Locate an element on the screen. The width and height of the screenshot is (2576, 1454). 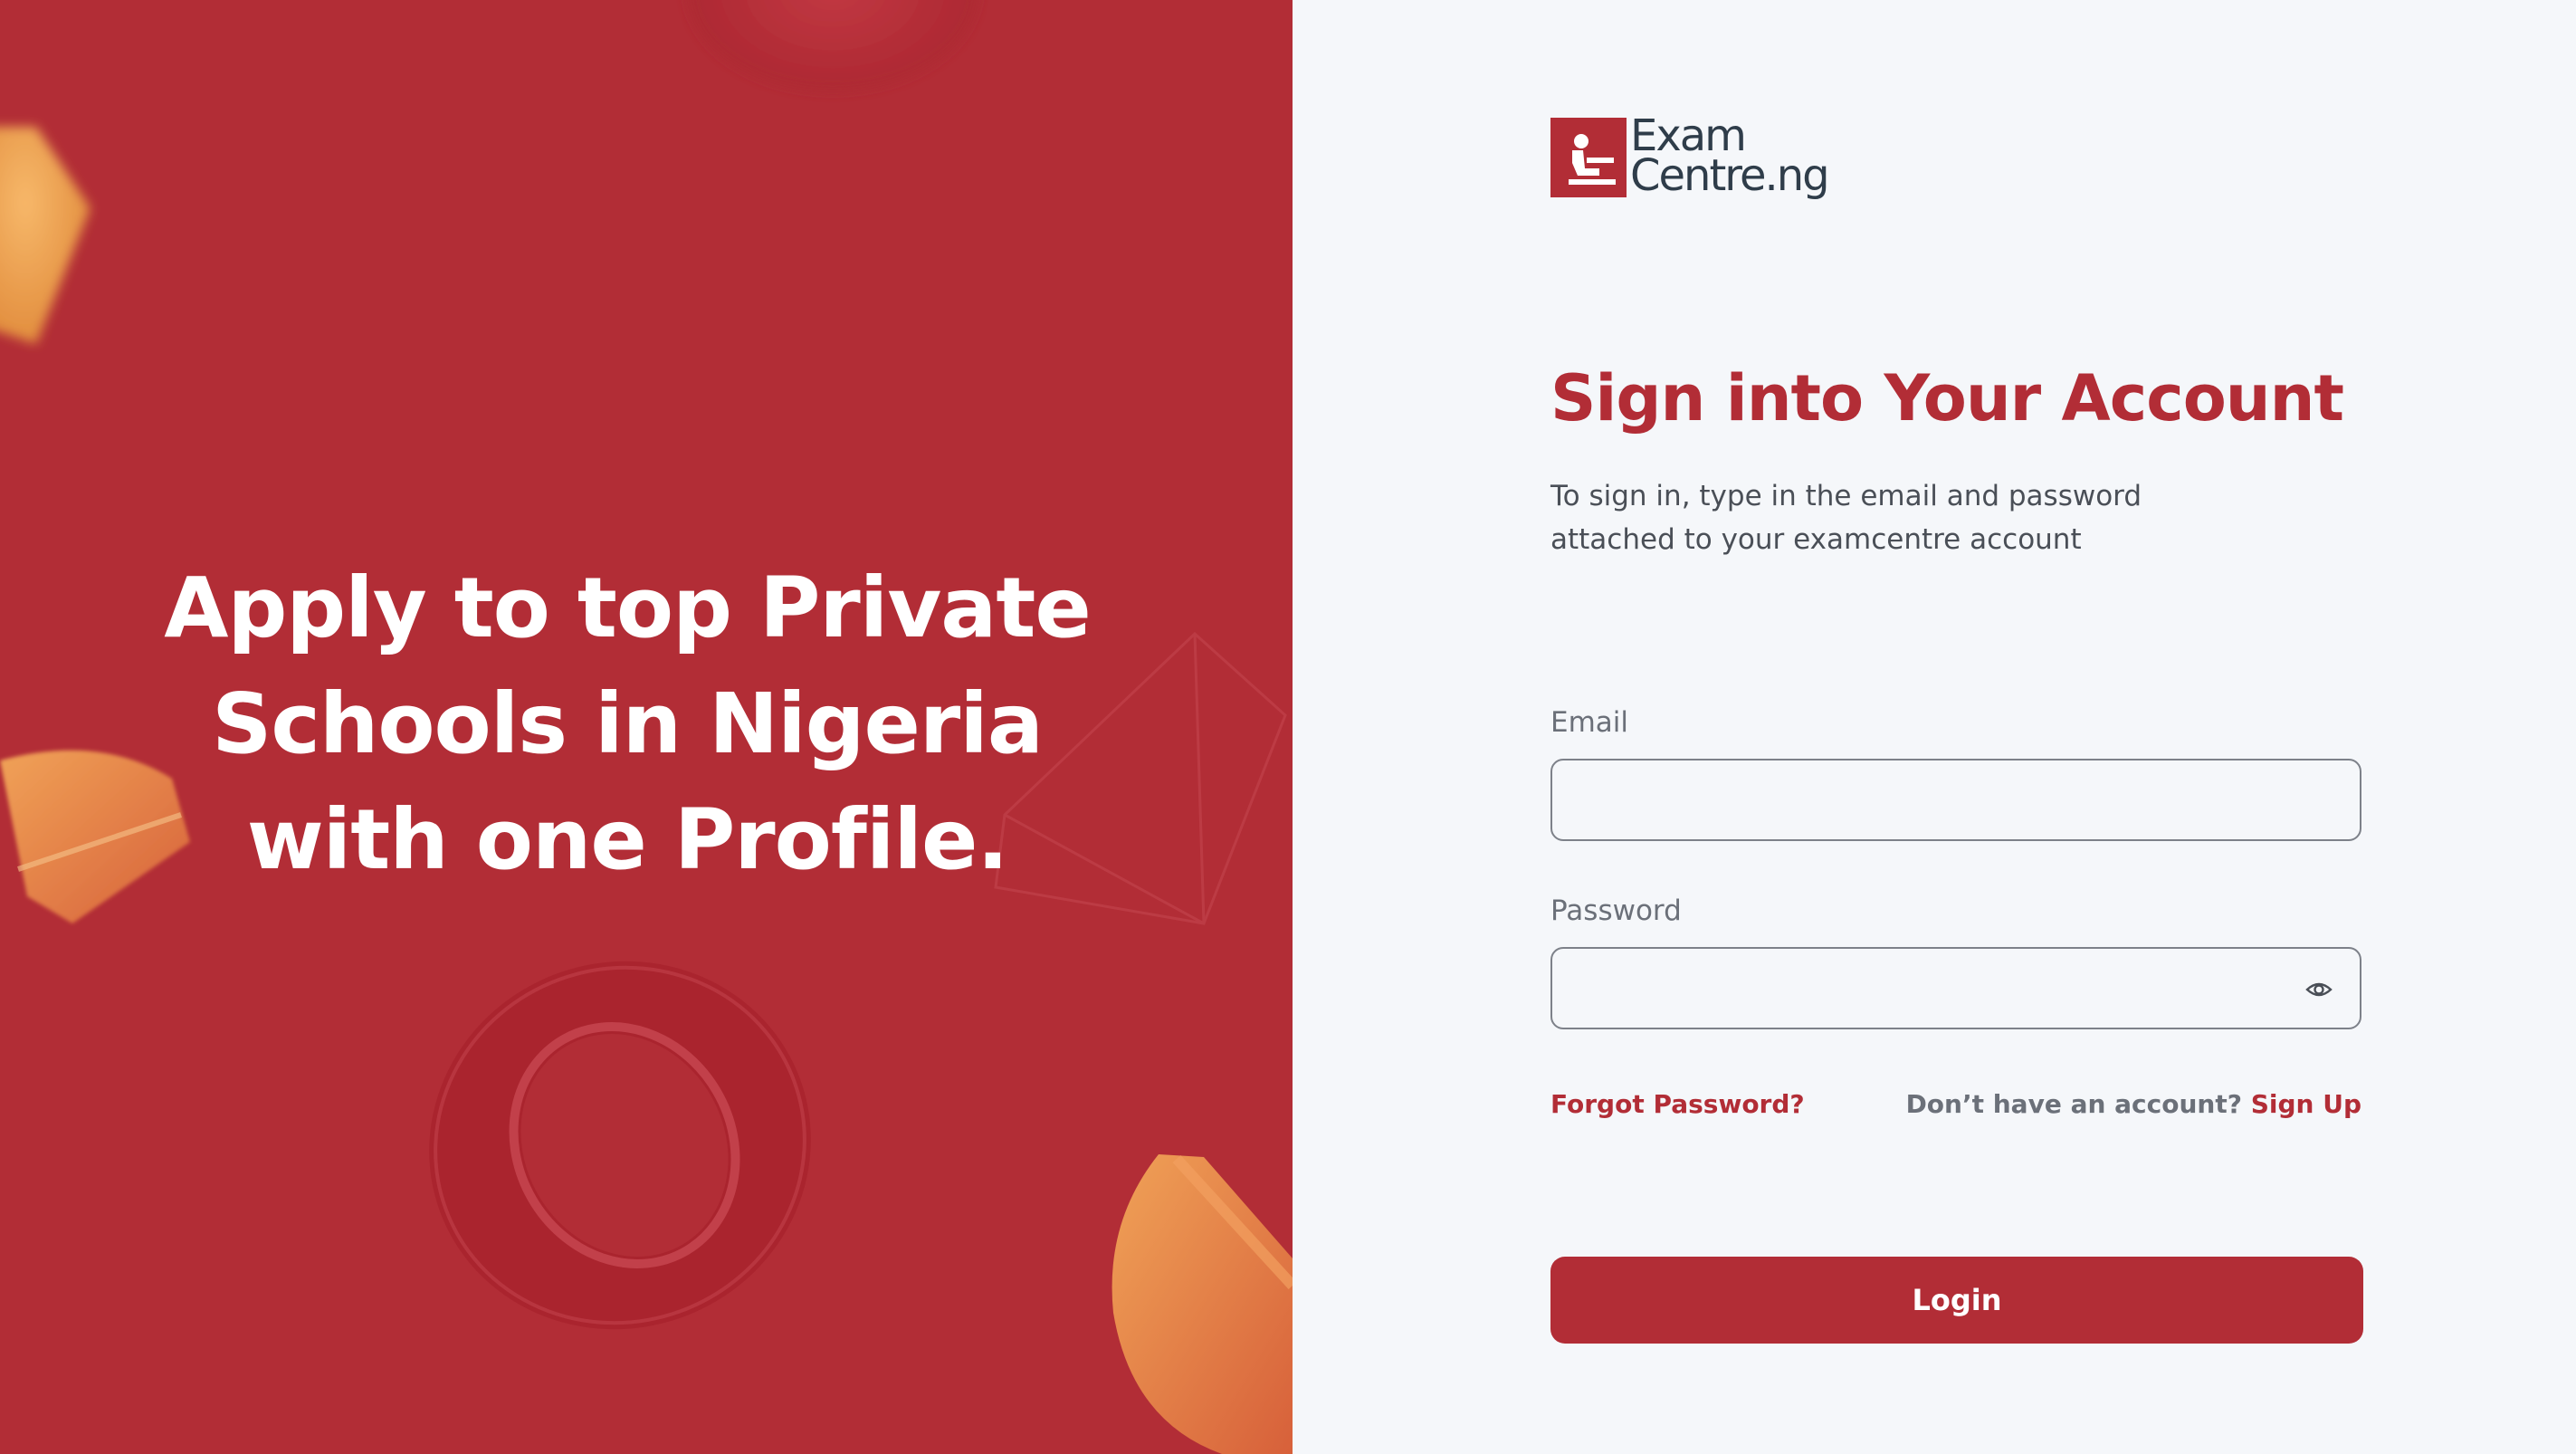
orange-crystal-left is located at coordinates (45, 235).